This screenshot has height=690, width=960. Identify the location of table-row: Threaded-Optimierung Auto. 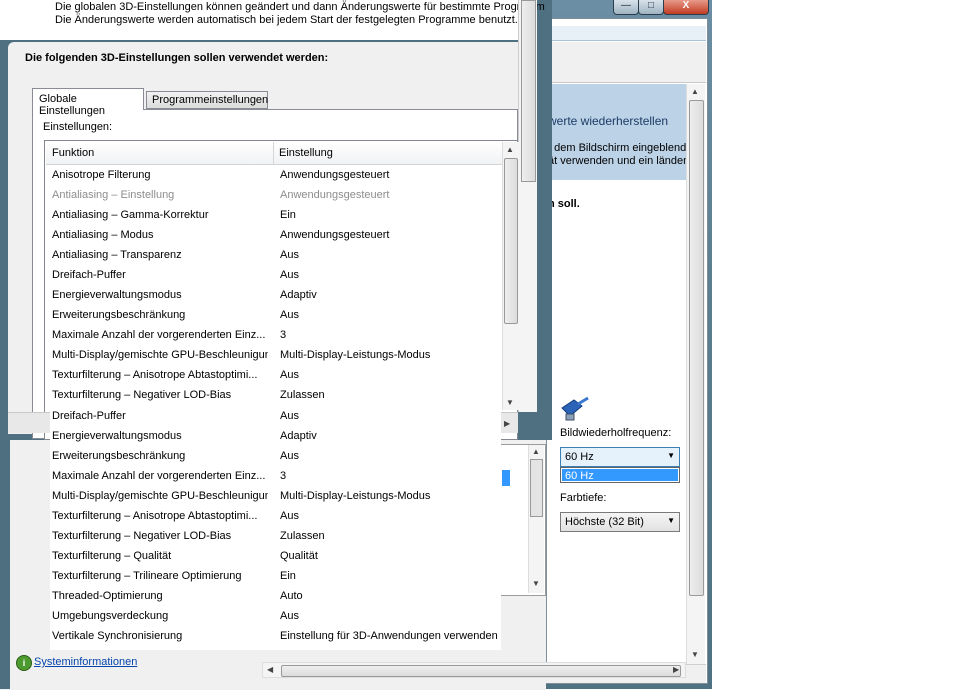
(277, 596).